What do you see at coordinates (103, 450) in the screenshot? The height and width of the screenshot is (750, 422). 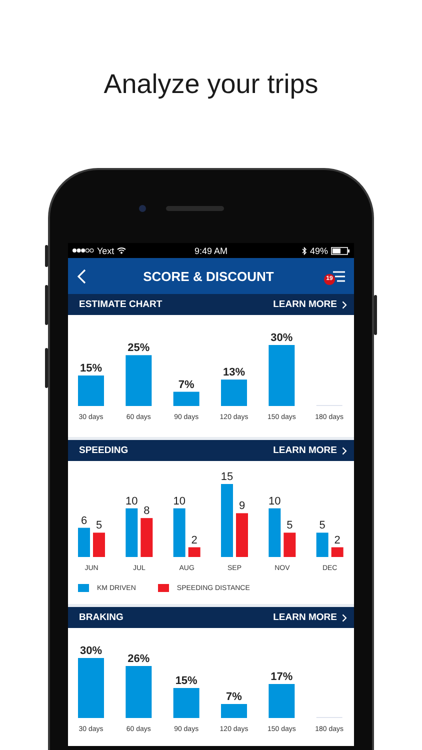 I see `section-title: SPEEDING` at bounding box center [103, 450].